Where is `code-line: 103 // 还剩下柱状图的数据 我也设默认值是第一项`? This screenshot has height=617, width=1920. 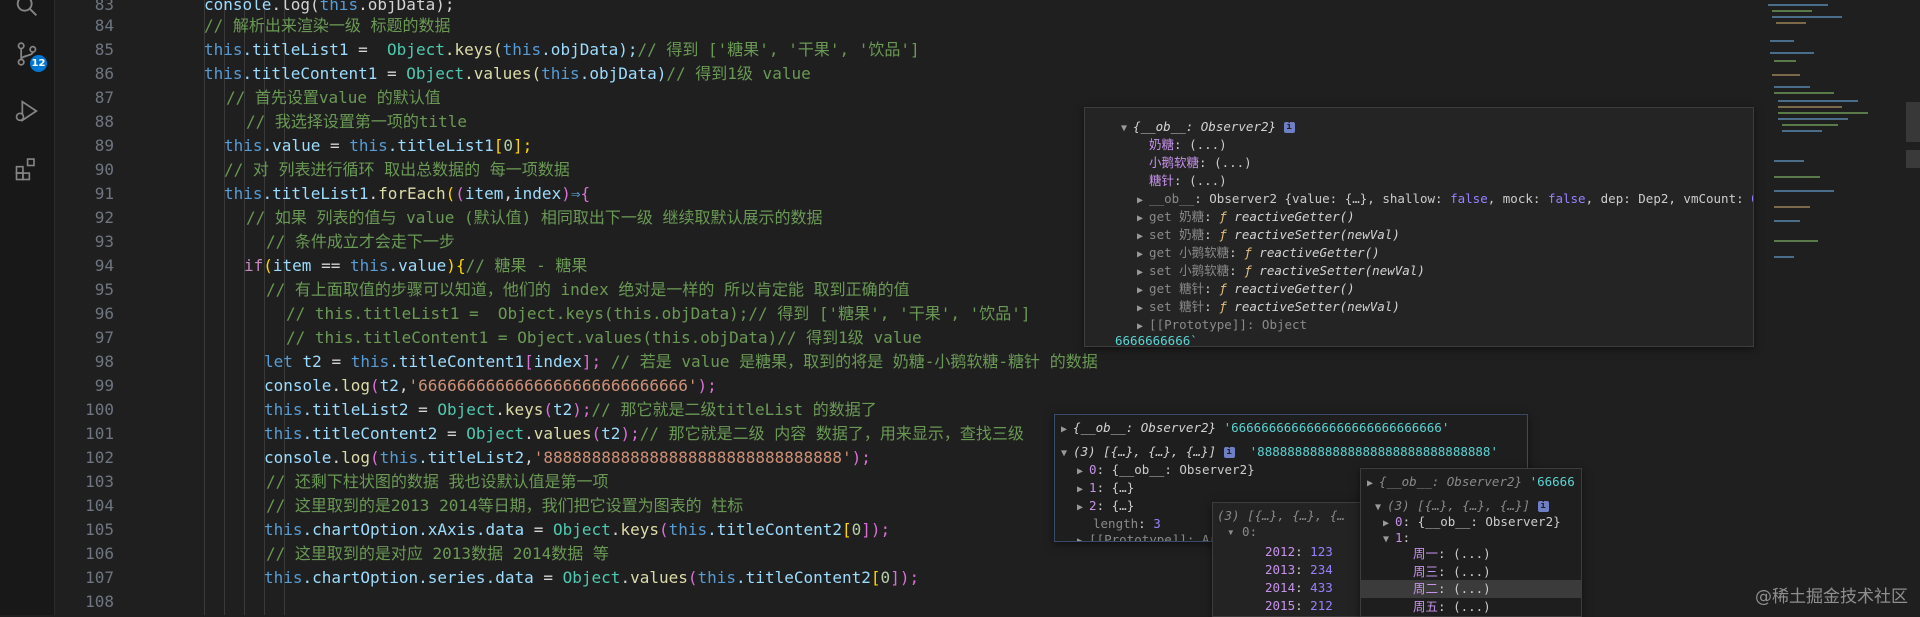
code-line: 103 // 还剩下柱状图的数据 我也设默认值是第一项 is located at coordinates (954, 482).